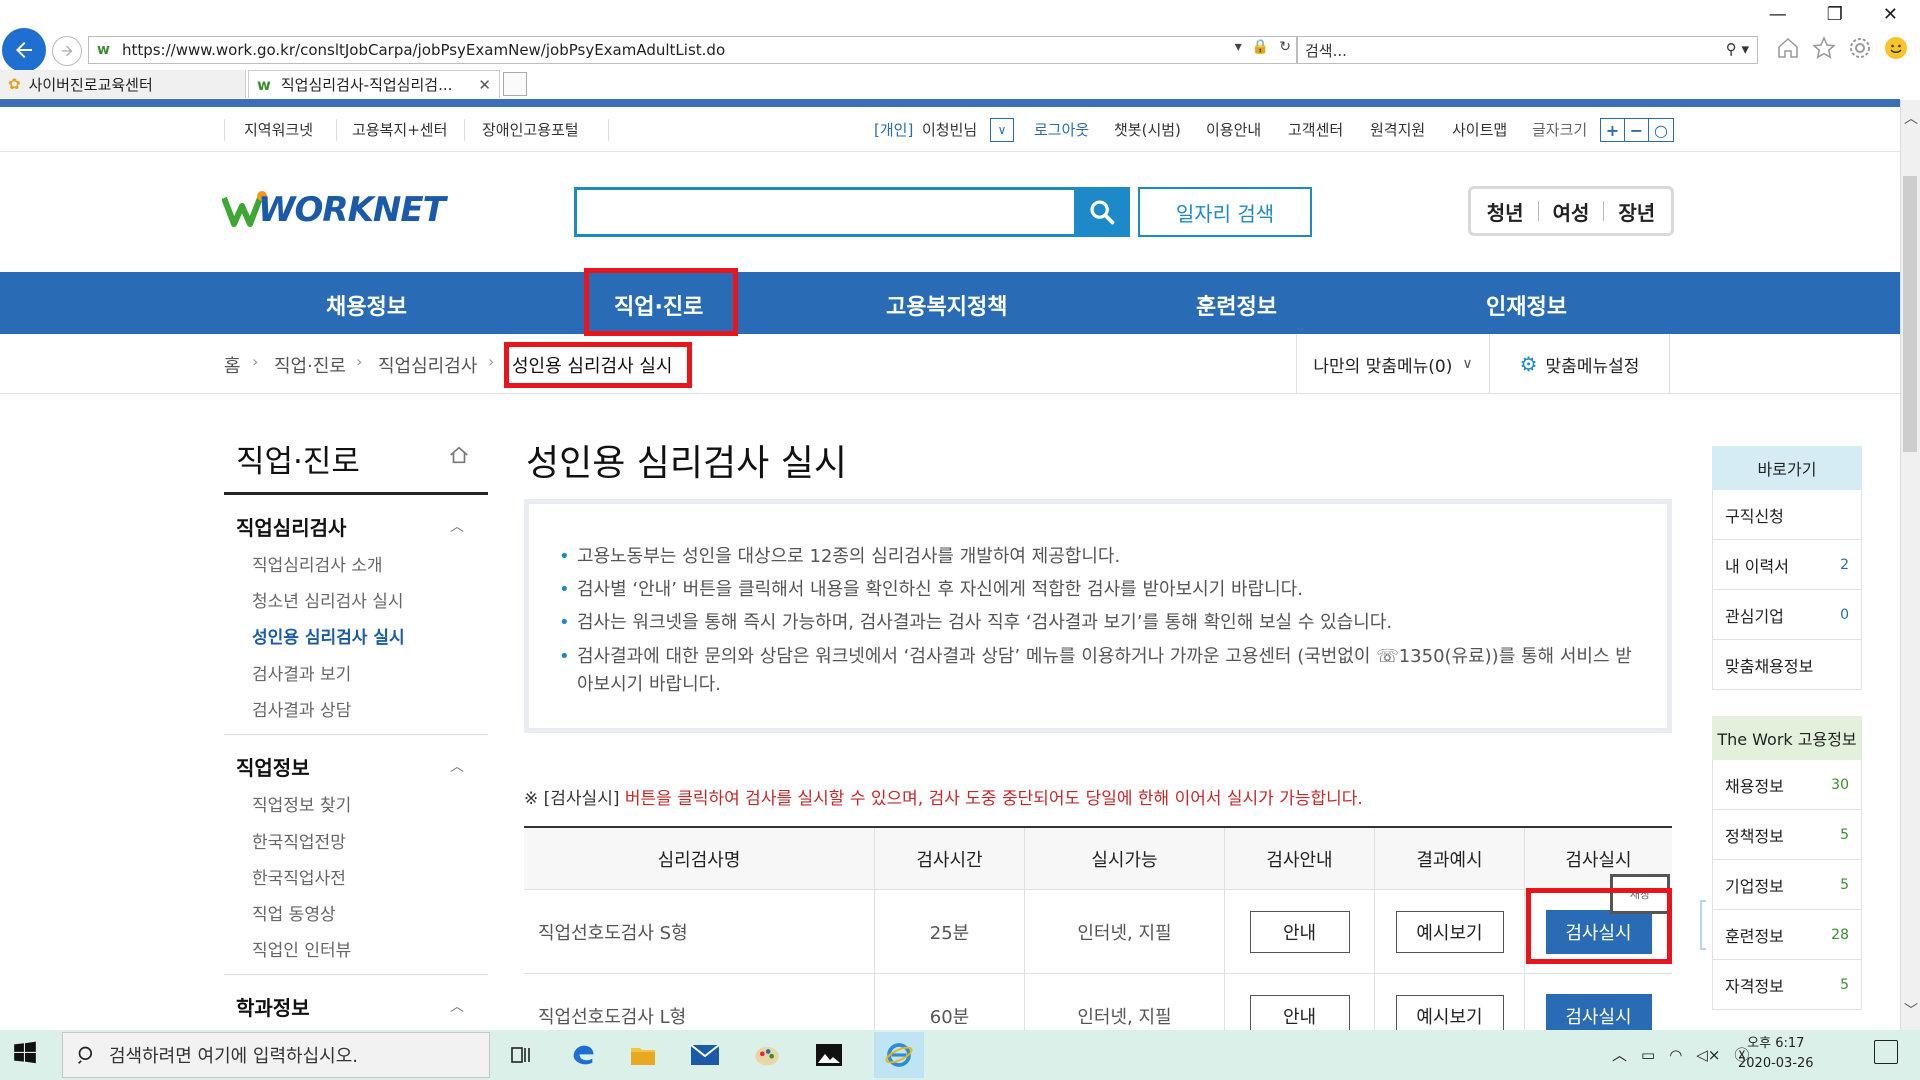 The image size is (1920, 1080). I want to click on refresh-icon: ↻, so click(1285, 47).